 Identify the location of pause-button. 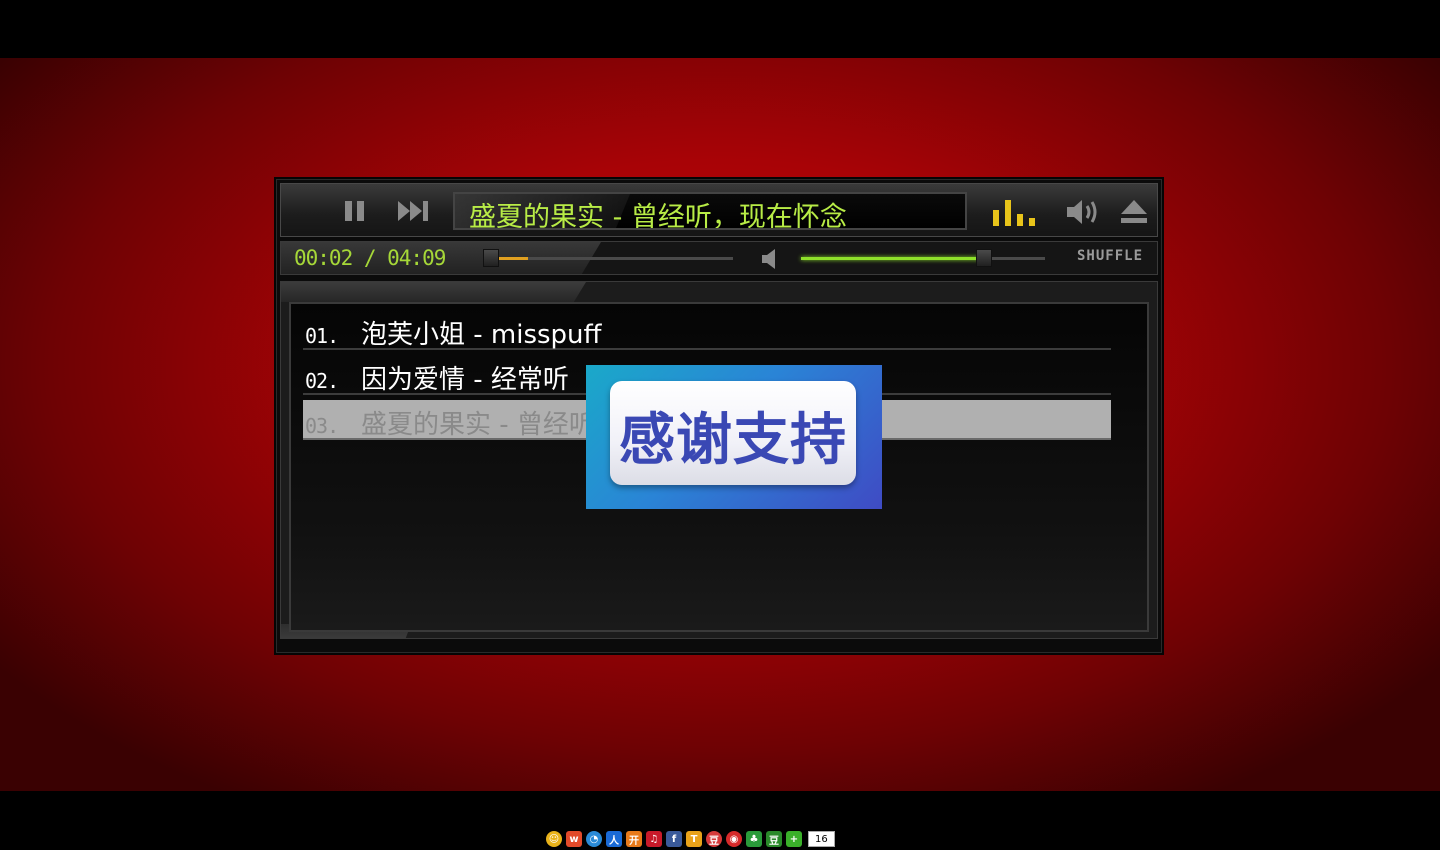
(355, 213).